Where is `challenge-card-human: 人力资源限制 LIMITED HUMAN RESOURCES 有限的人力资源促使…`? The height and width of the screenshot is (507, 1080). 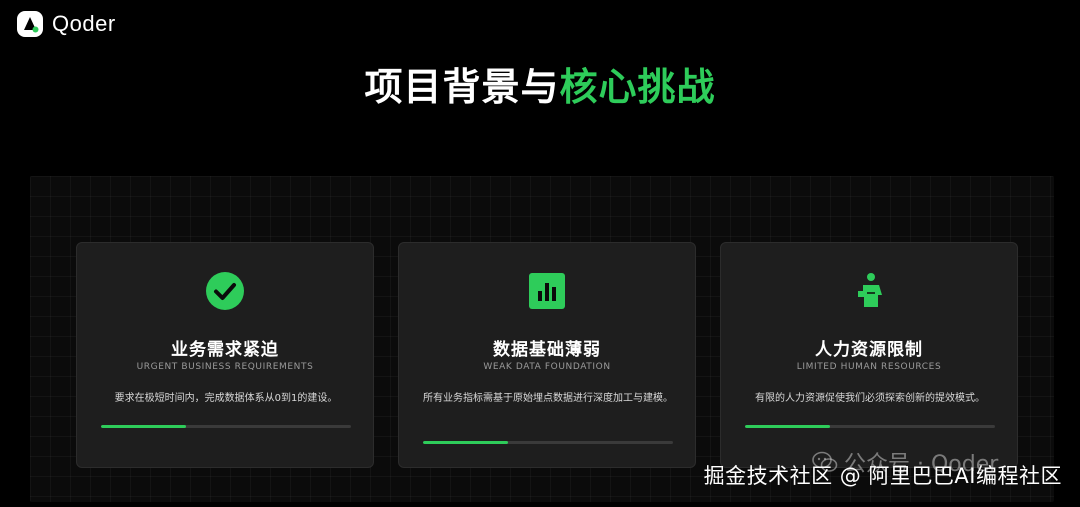
challenge-card-human: 人力资源限制 LIMITED HUMAN RESOURCES 有限的人力资源促使… is located at coordinates (869, 355).